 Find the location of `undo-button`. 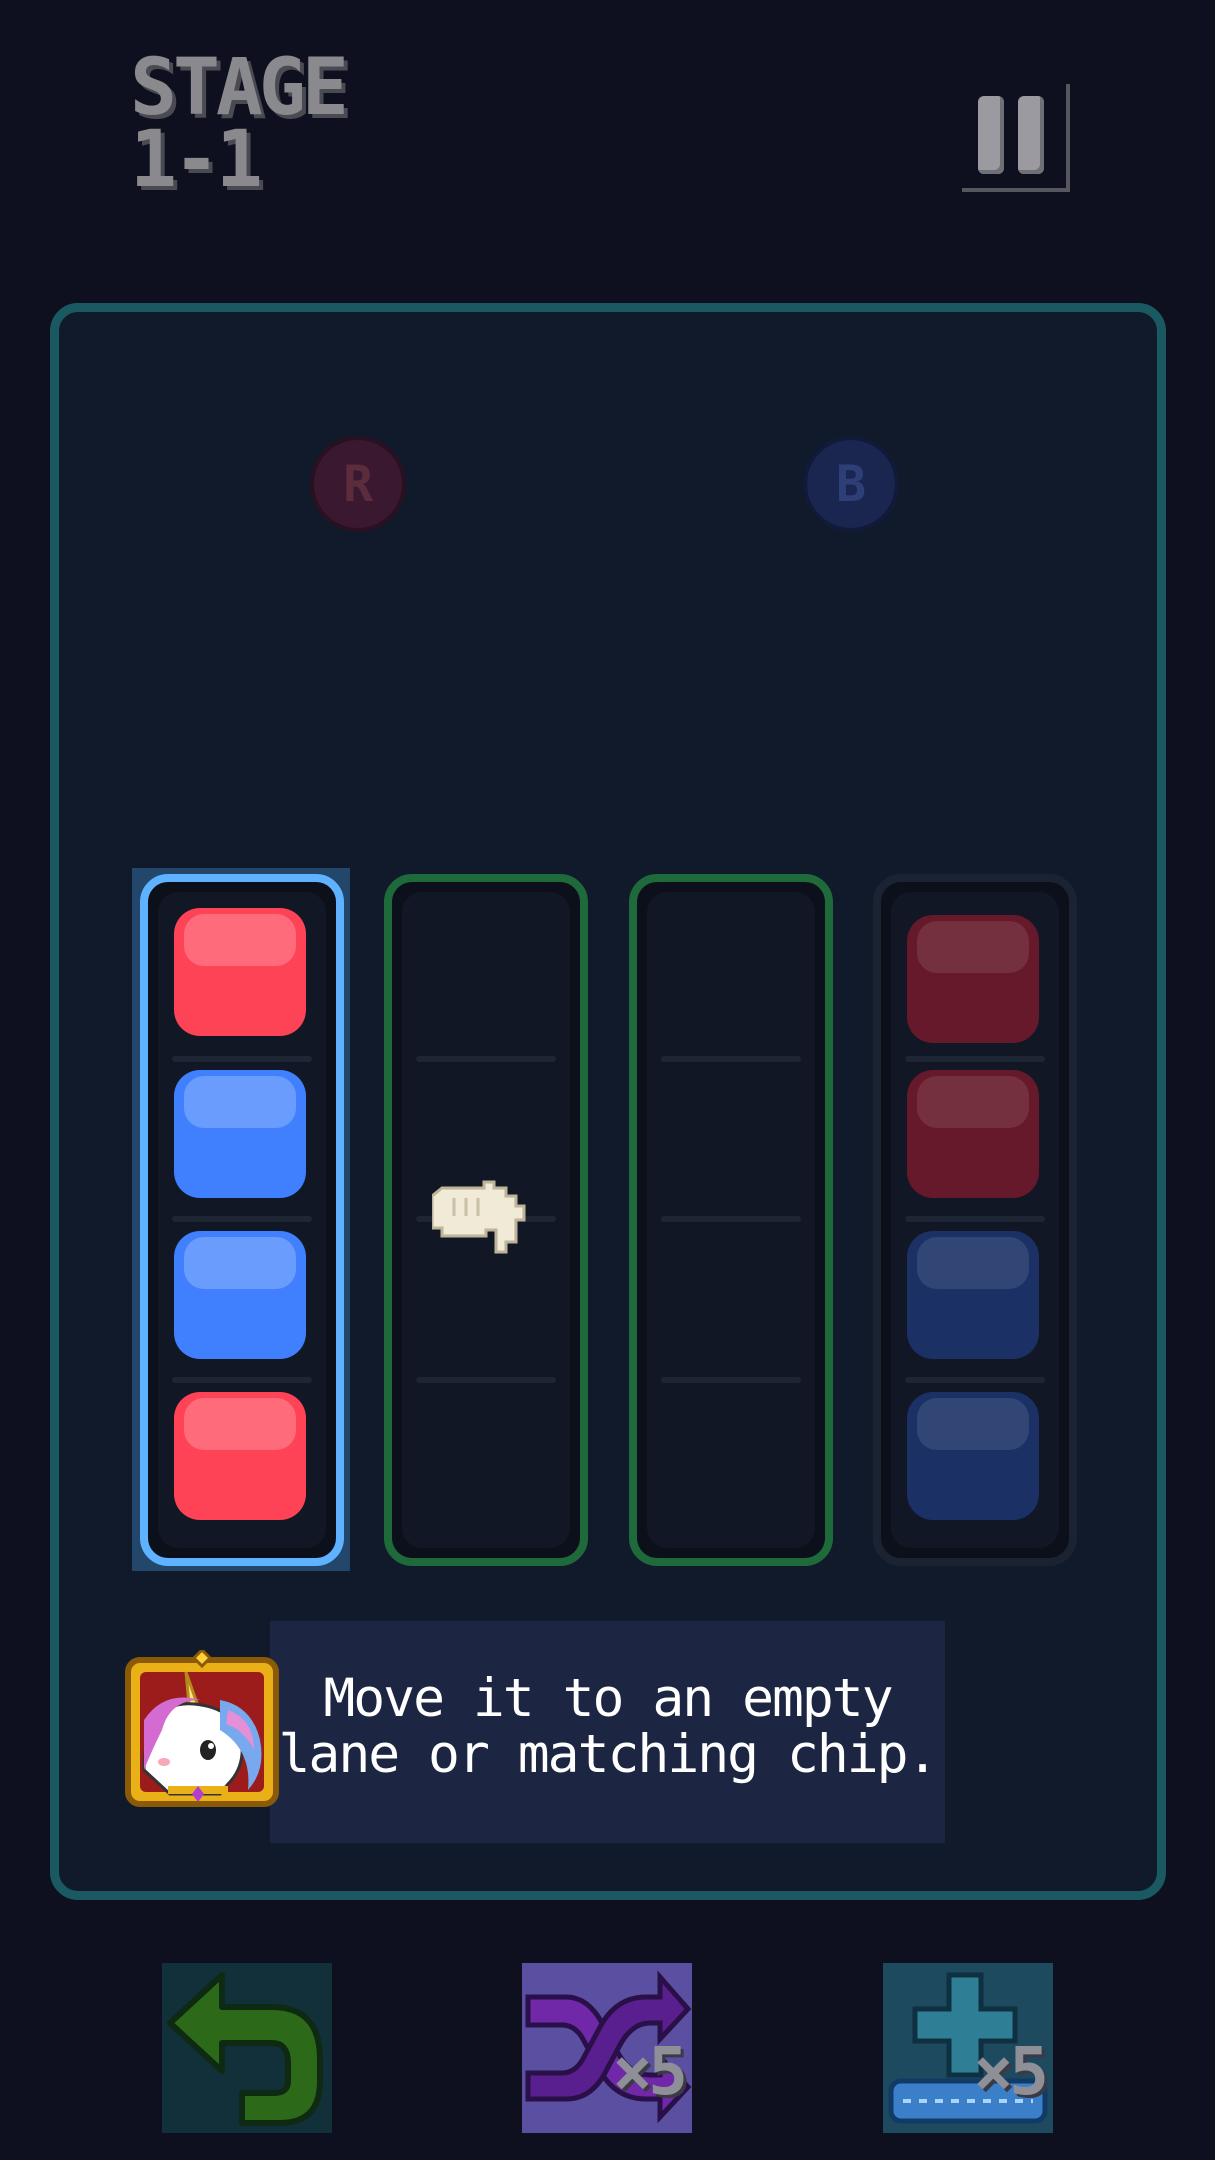

undo-button is located at coordinates (247, 2048).